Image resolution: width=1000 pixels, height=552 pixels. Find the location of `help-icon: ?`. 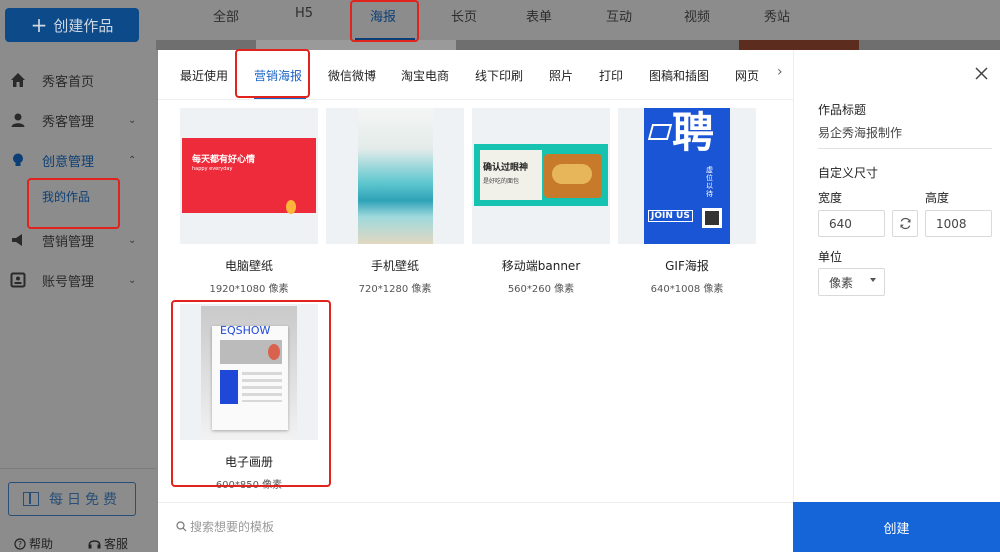

help-icon: ? is located at coordinates (20, 543).